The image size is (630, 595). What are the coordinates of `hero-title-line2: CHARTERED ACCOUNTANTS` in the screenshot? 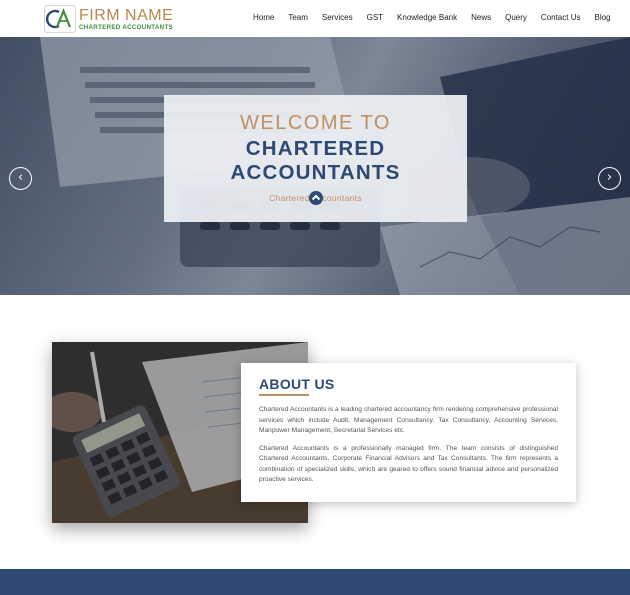 It's located at (315, 160).